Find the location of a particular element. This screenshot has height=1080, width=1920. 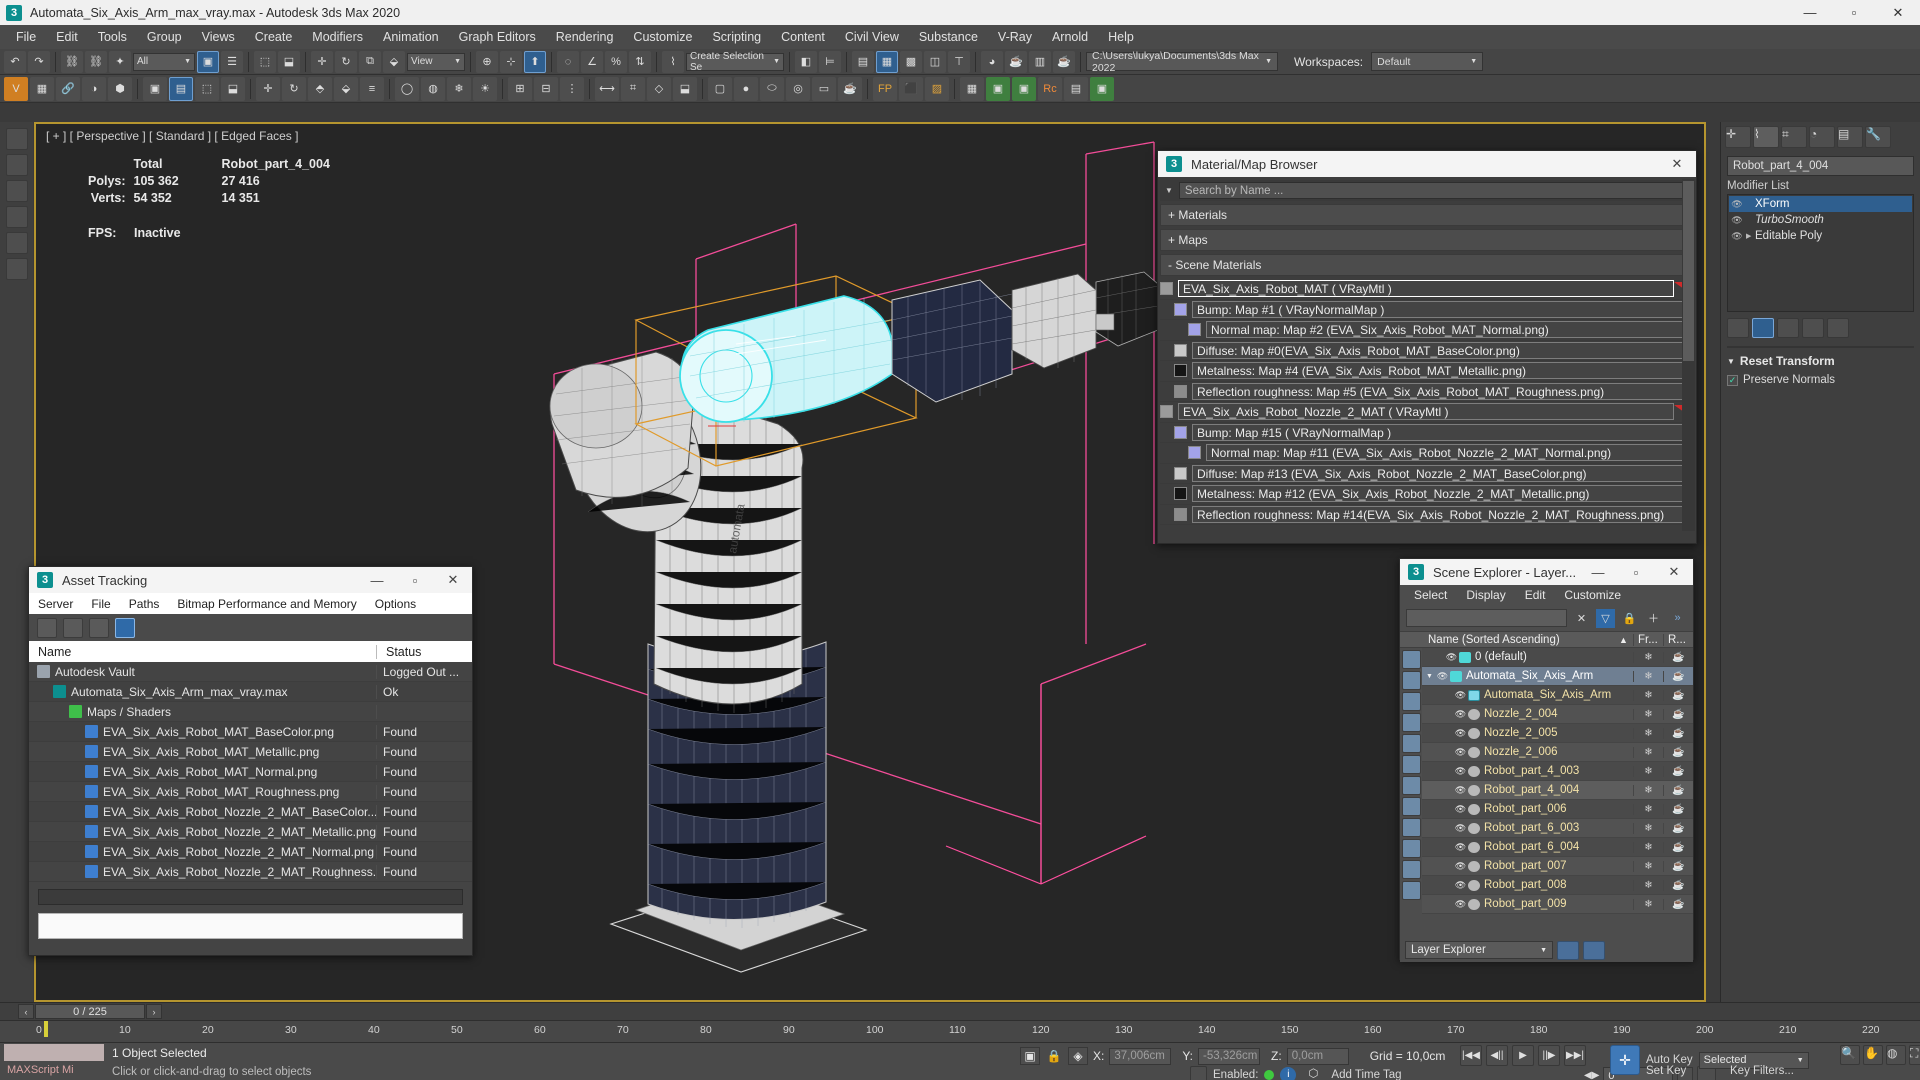

maximize-button: ▫ is located at coordinates (1854, 12).